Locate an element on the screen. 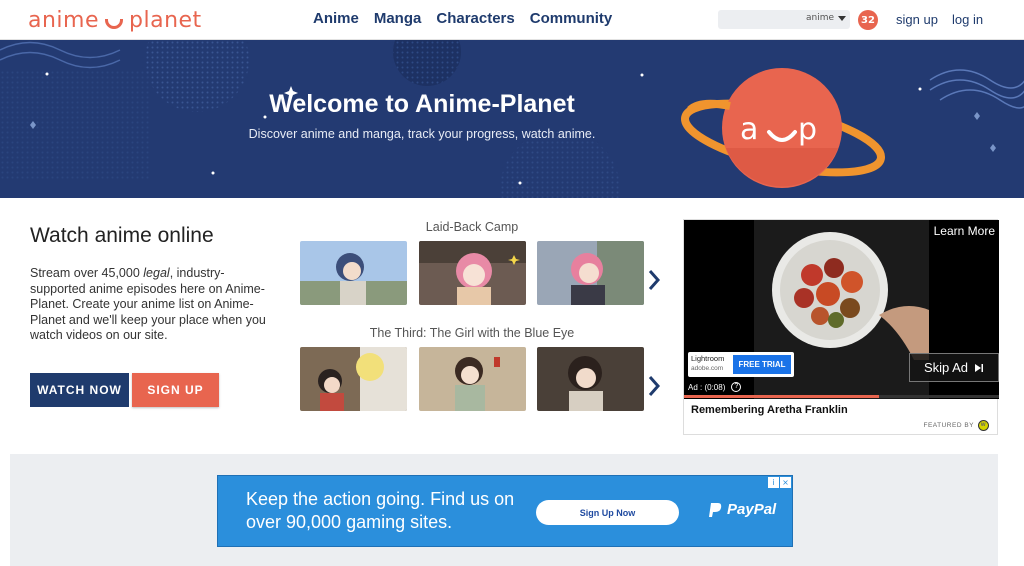 Image resolution: width=1024 pixels, height=566 pixels. logo-text-left: anime is located at coordinates (64, 20).